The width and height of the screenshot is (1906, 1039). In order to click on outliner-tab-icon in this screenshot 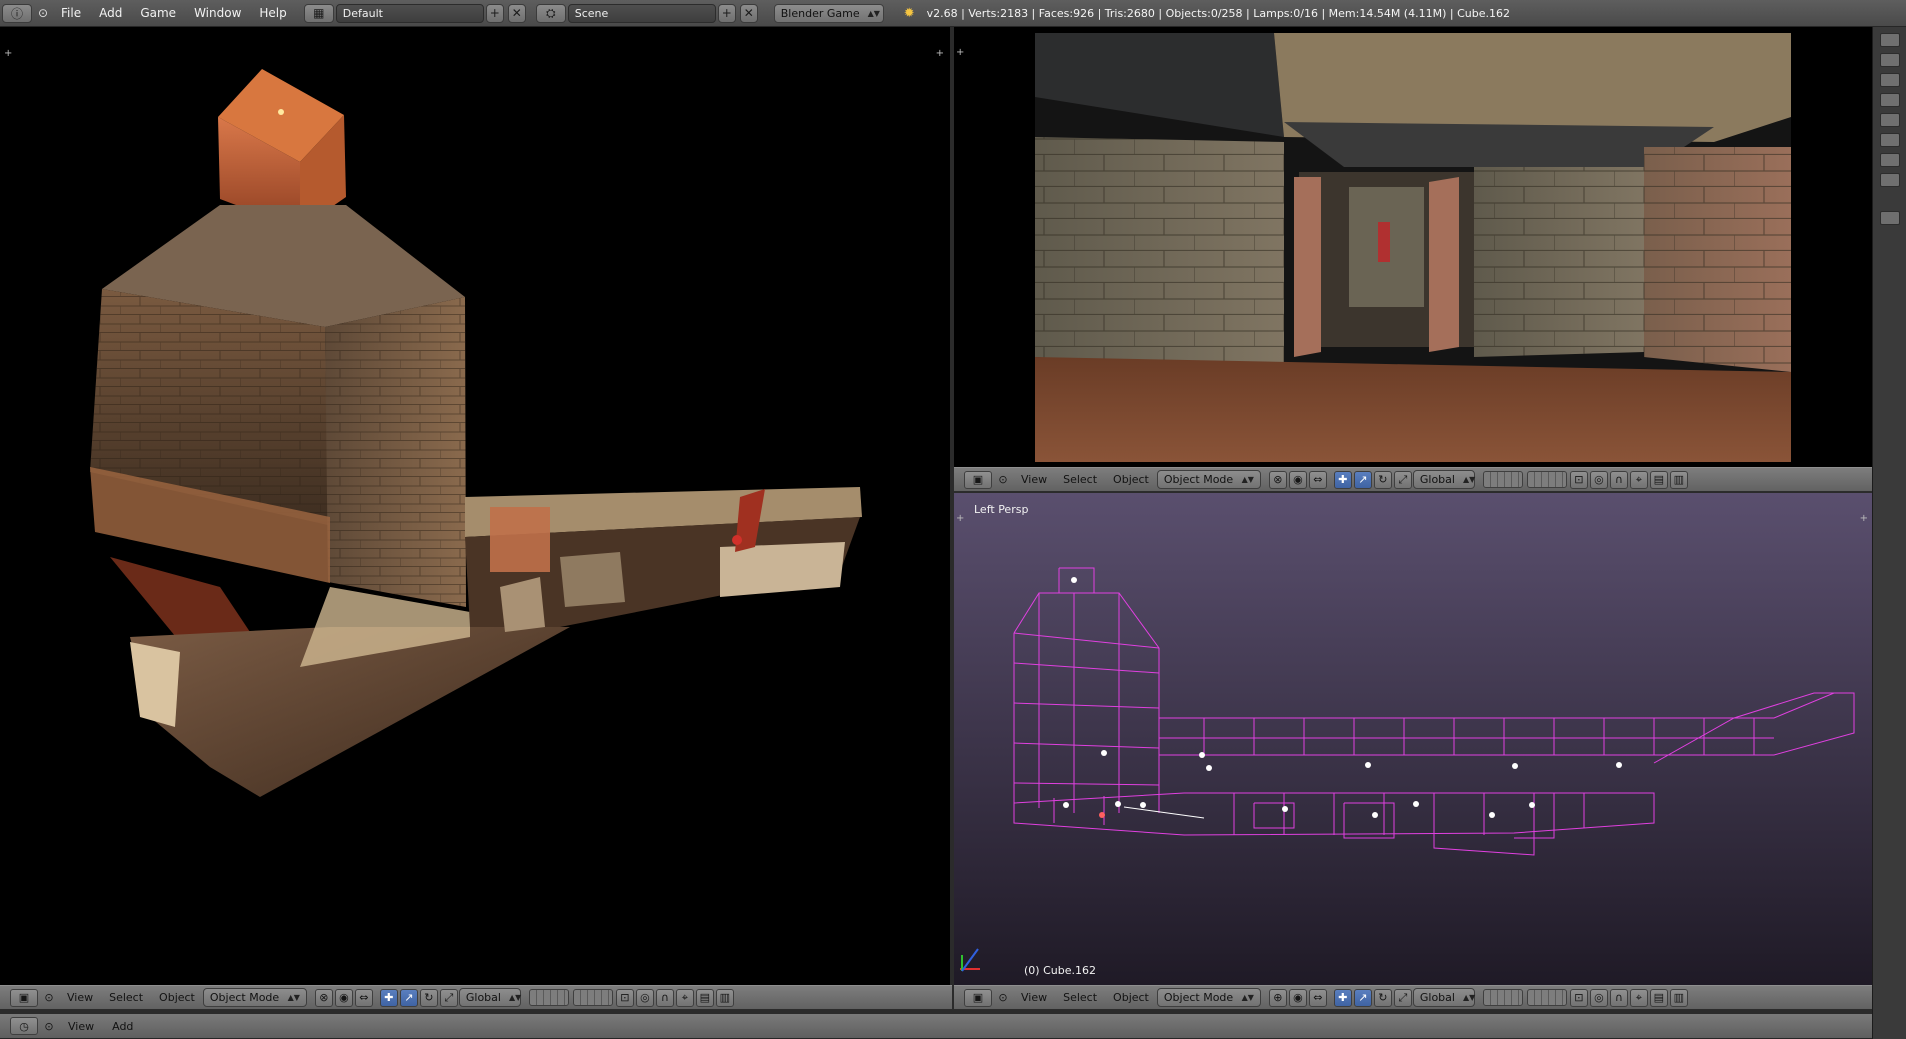, I will do `click(1889, 218)`.